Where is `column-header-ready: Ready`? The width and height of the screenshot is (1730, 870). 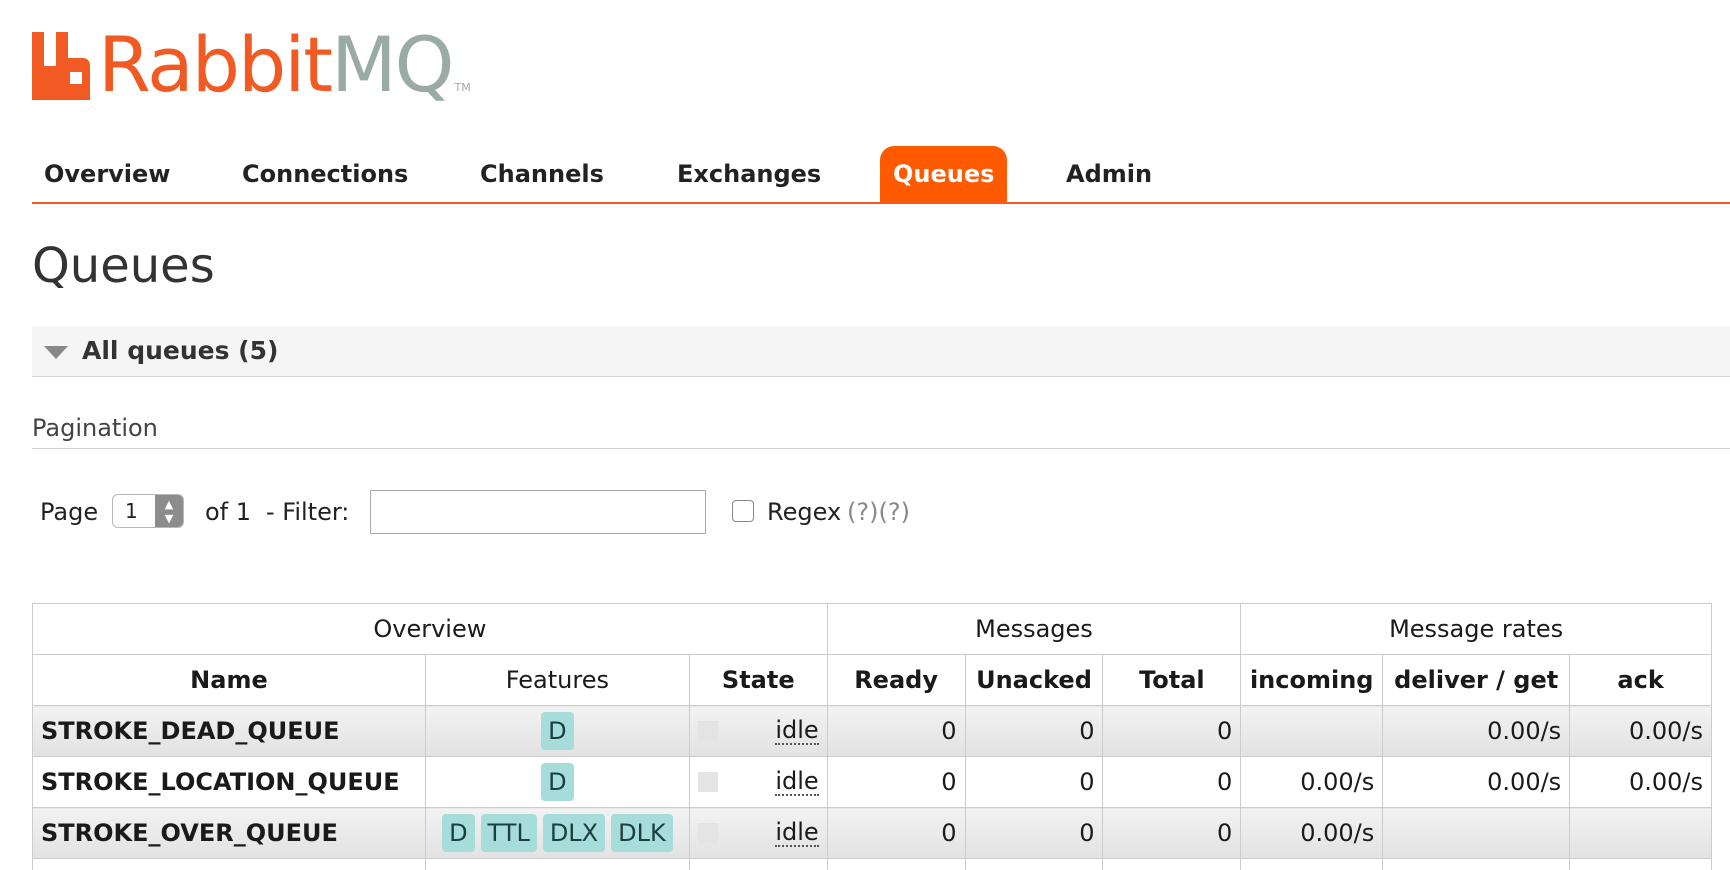
column-header-ready: Ready is located at coordinates (896, 680).